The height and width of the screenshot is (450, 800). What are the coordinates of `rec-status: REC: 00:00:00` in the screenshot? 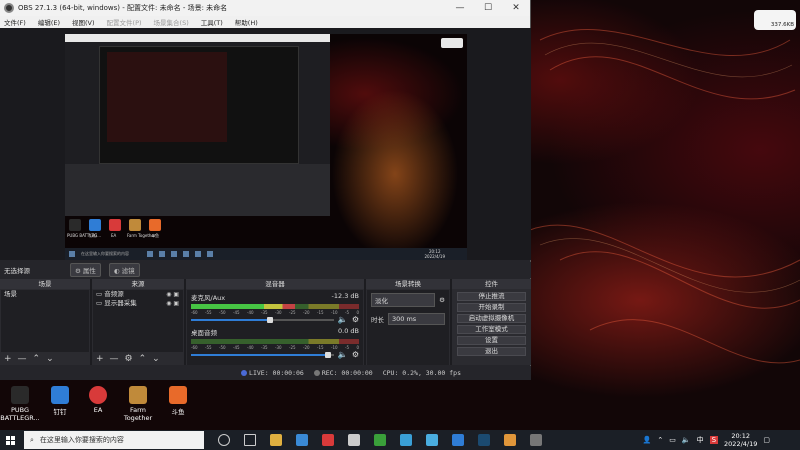 It's located at (343, 373).